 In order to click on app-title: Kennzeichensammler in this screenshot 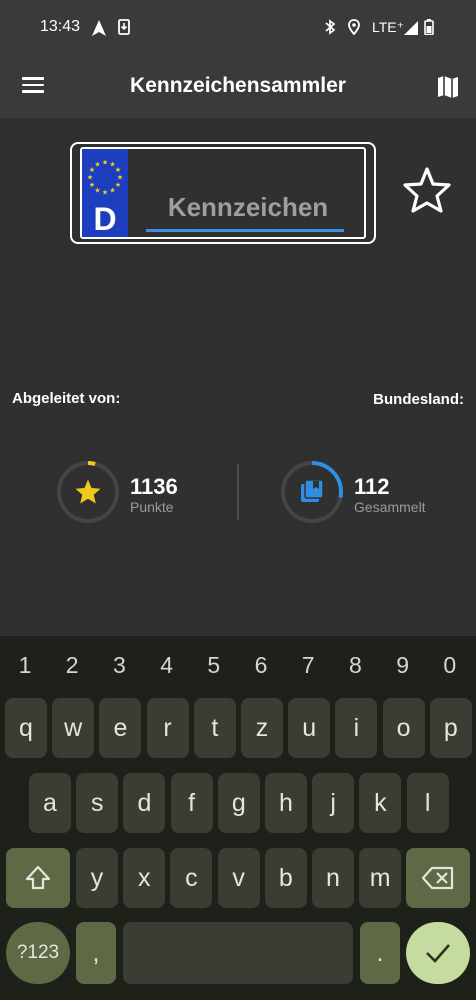, I will do `click(238, 85)`.